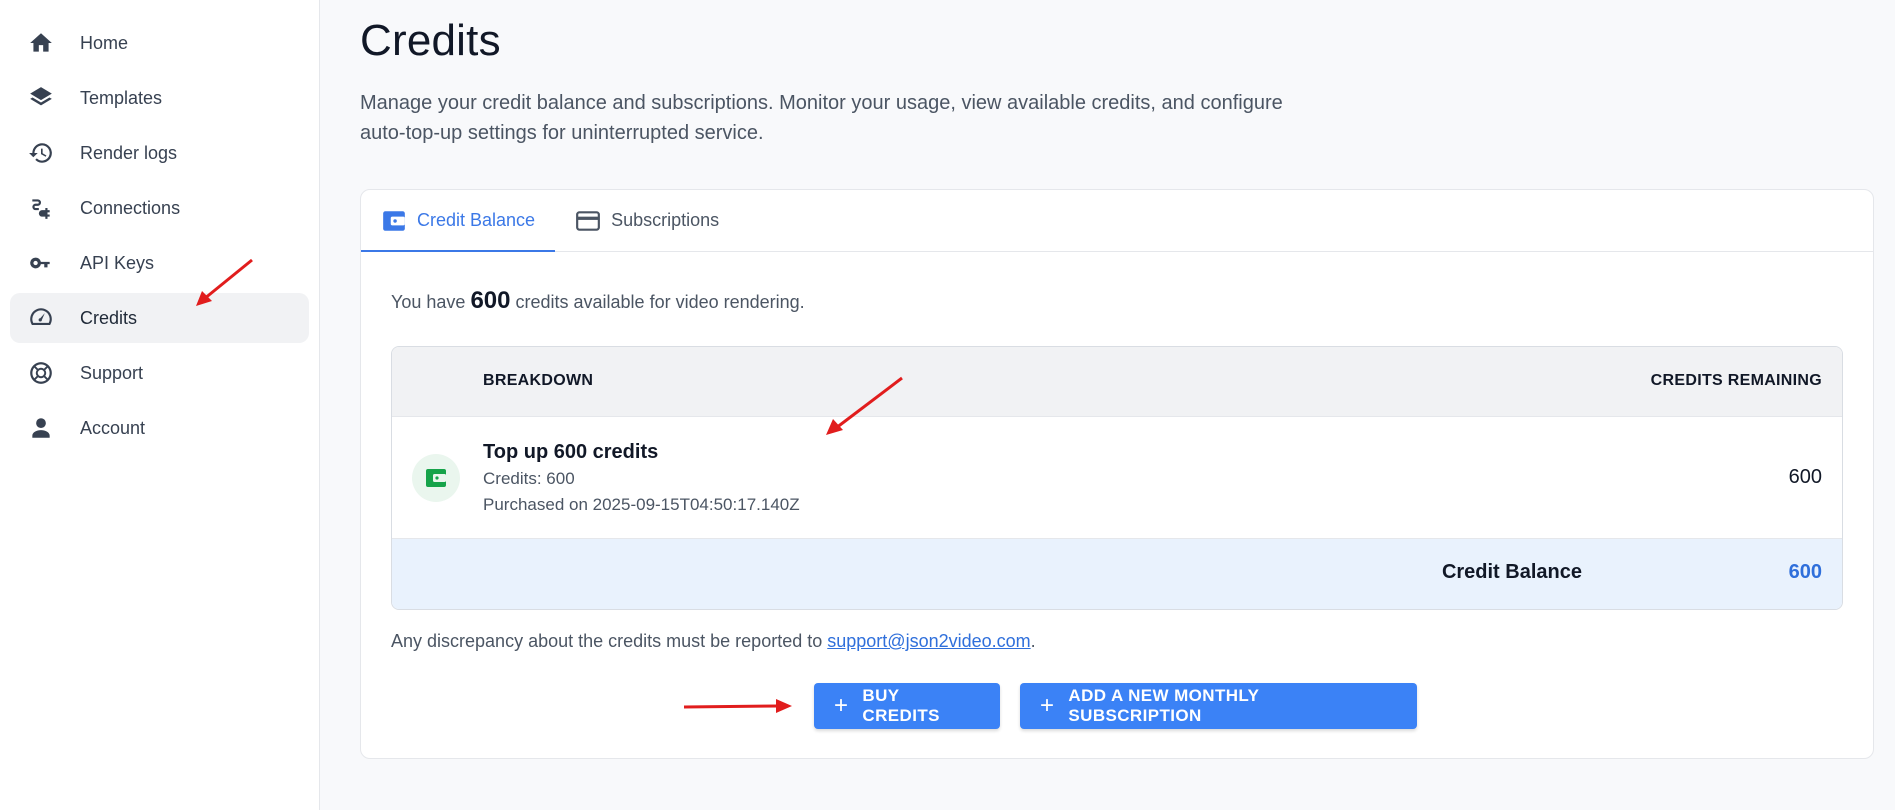 The image size is (1895, 810). Describe the element at coordinates (588, 221) in the screenshot. I see `credit-card-icon` at that location.